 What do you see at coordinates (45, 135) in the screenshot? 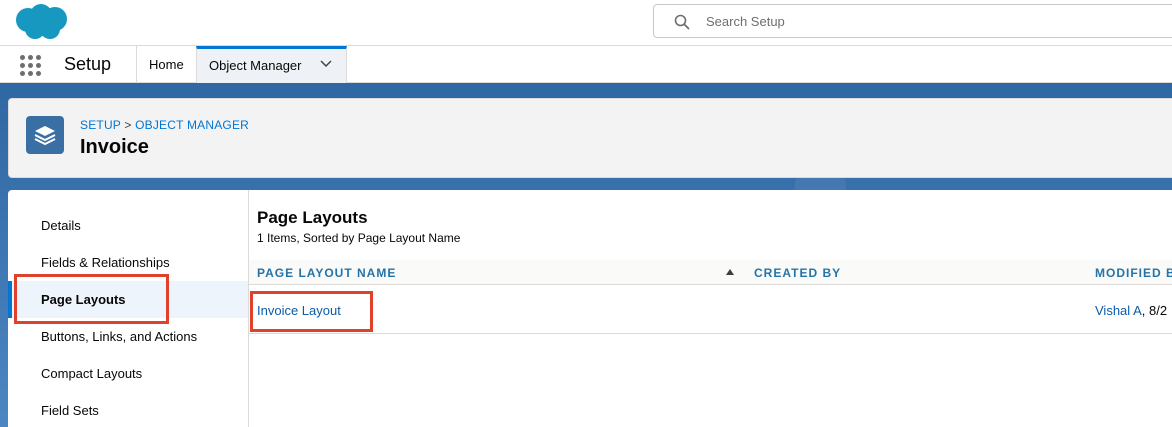
I see `layers-icon` at bounding box center [45, 135].